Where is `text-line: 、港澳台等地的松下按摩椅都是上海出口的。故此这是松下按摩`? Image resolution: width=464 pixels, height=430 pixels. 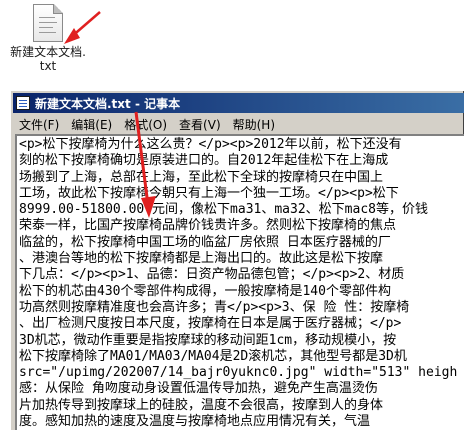 text-line: 、港澳台等地的松下按摩椅都是上海出口的。故此这是松下按摩 is located at coordinates (201, 259).